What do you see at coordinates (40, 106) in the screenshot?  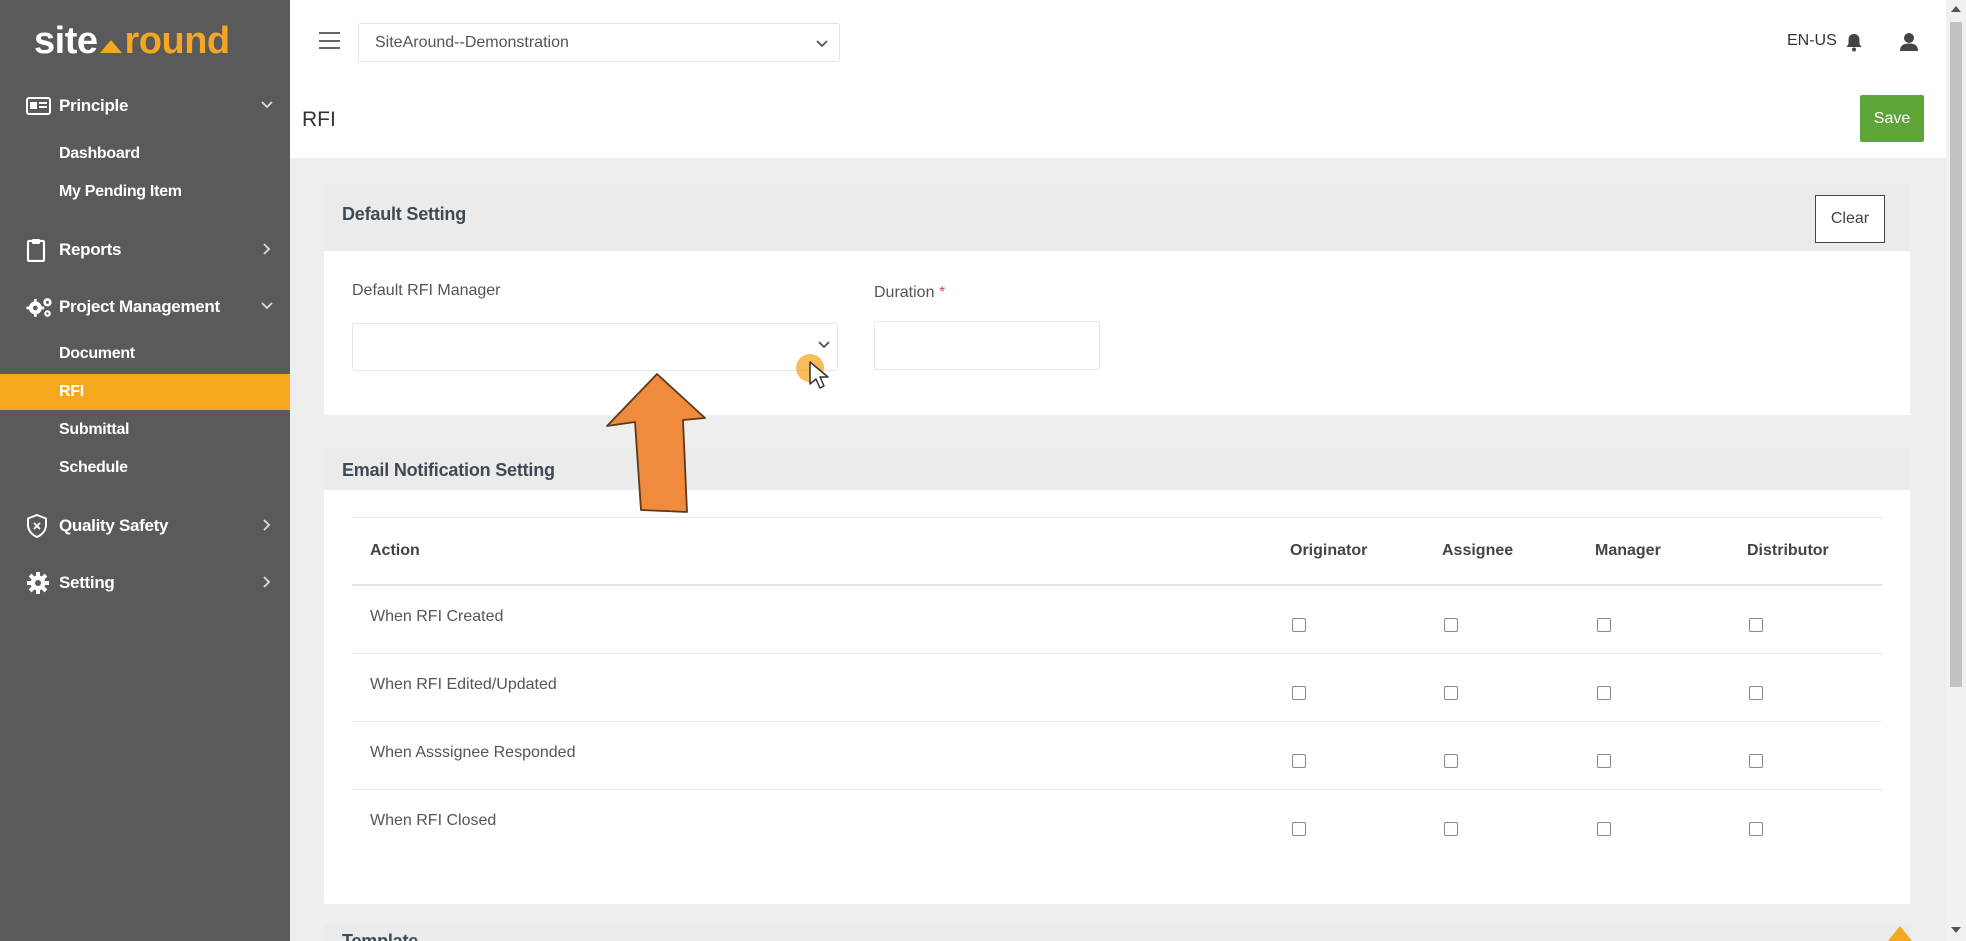 I see `id-card-icon` at bounding box center [40, 106].